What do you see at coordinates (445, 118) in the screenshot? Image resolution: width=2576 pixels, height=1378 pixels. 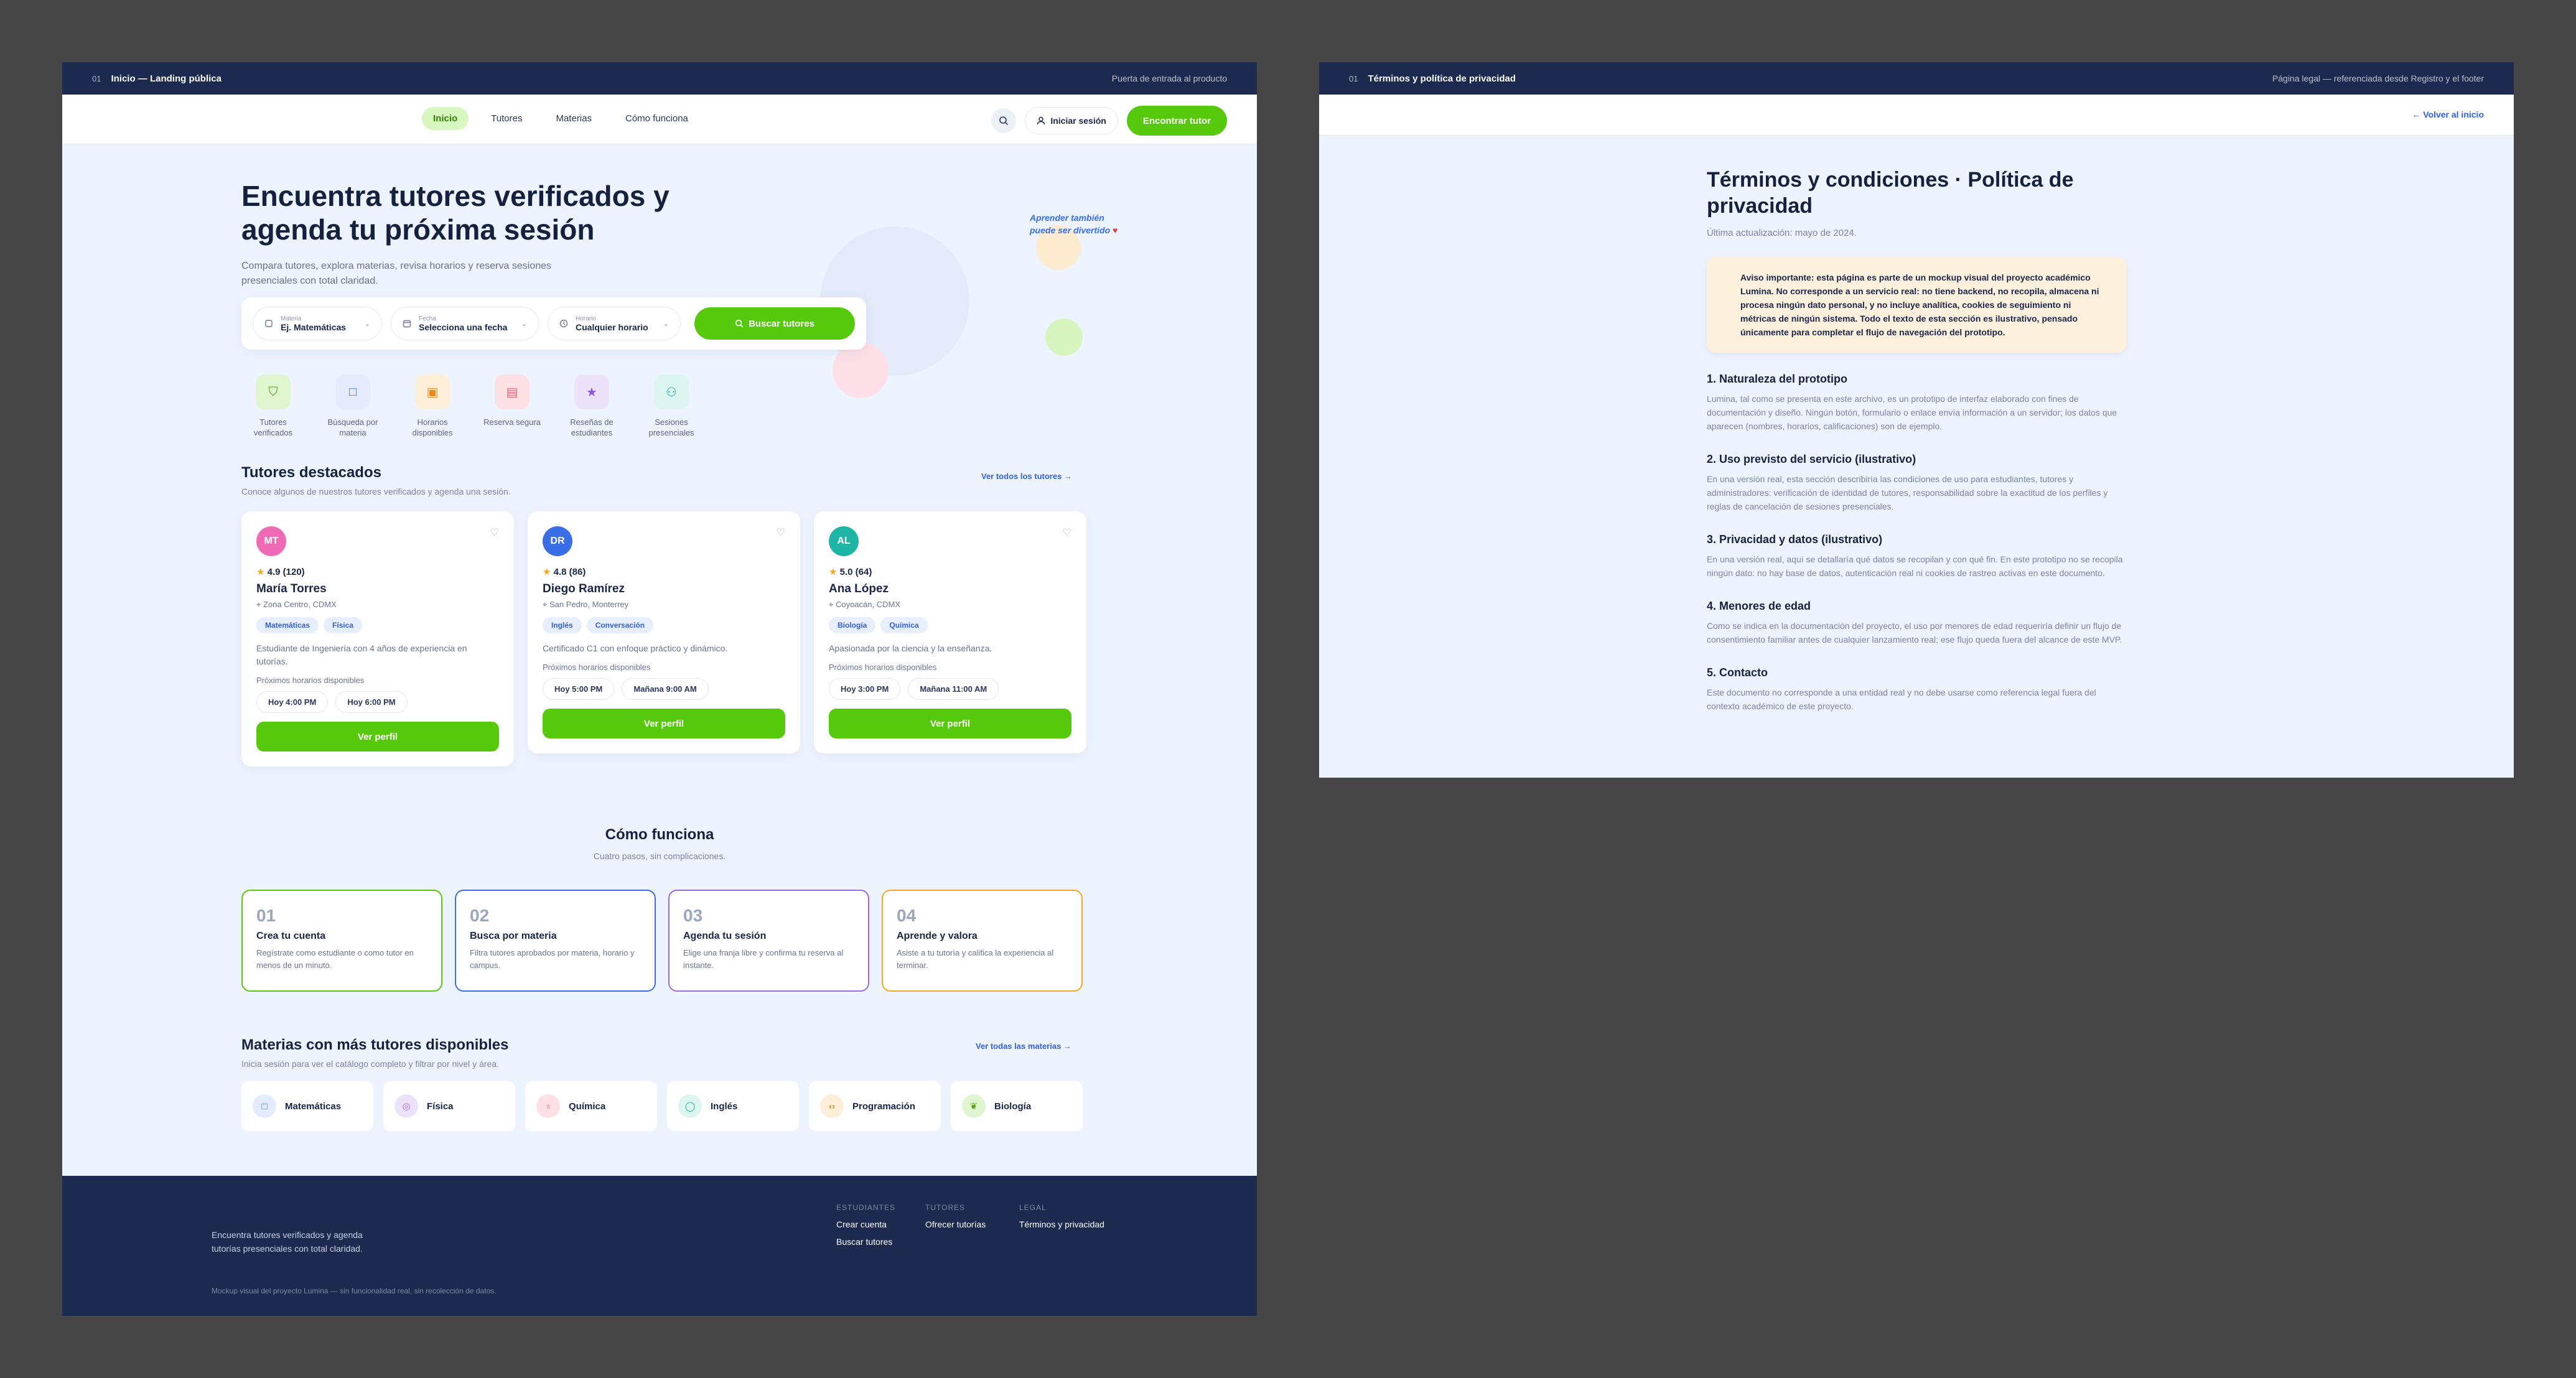 I see `nav-link-inicio: Inicio` at bounding box center [445, 118].